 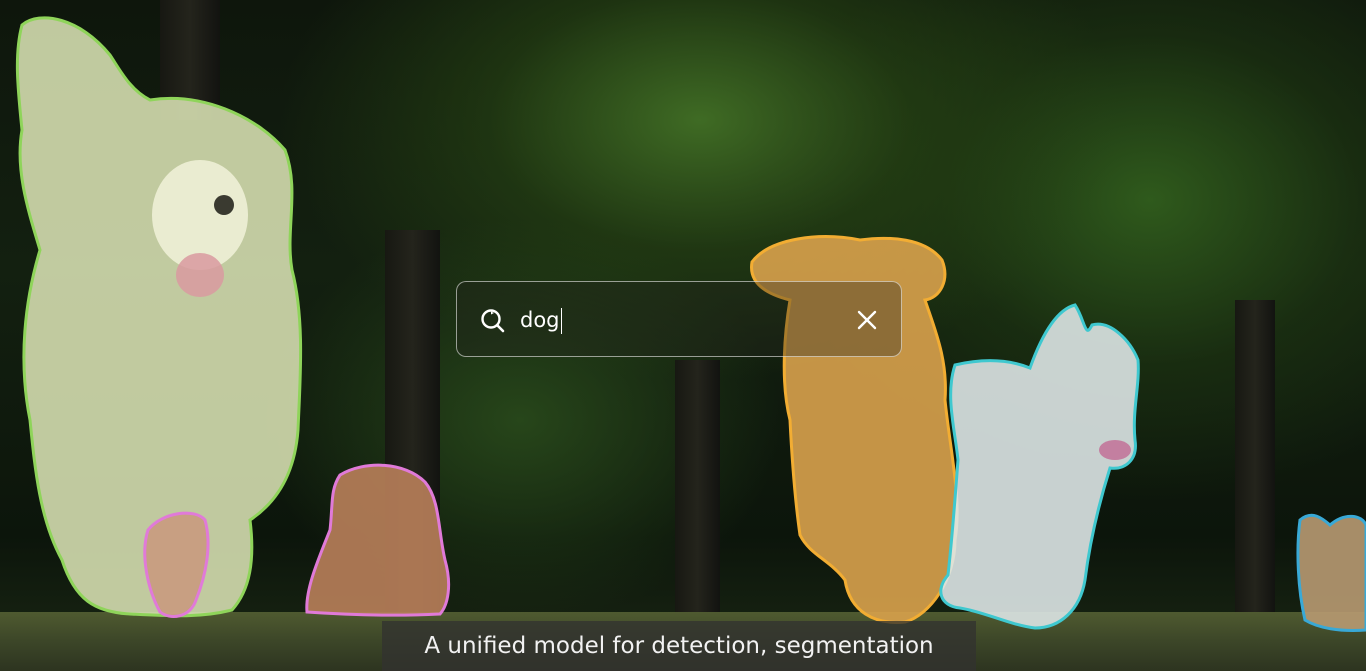 I want to click on search-query-text: dog, so click(x=540, y=320).